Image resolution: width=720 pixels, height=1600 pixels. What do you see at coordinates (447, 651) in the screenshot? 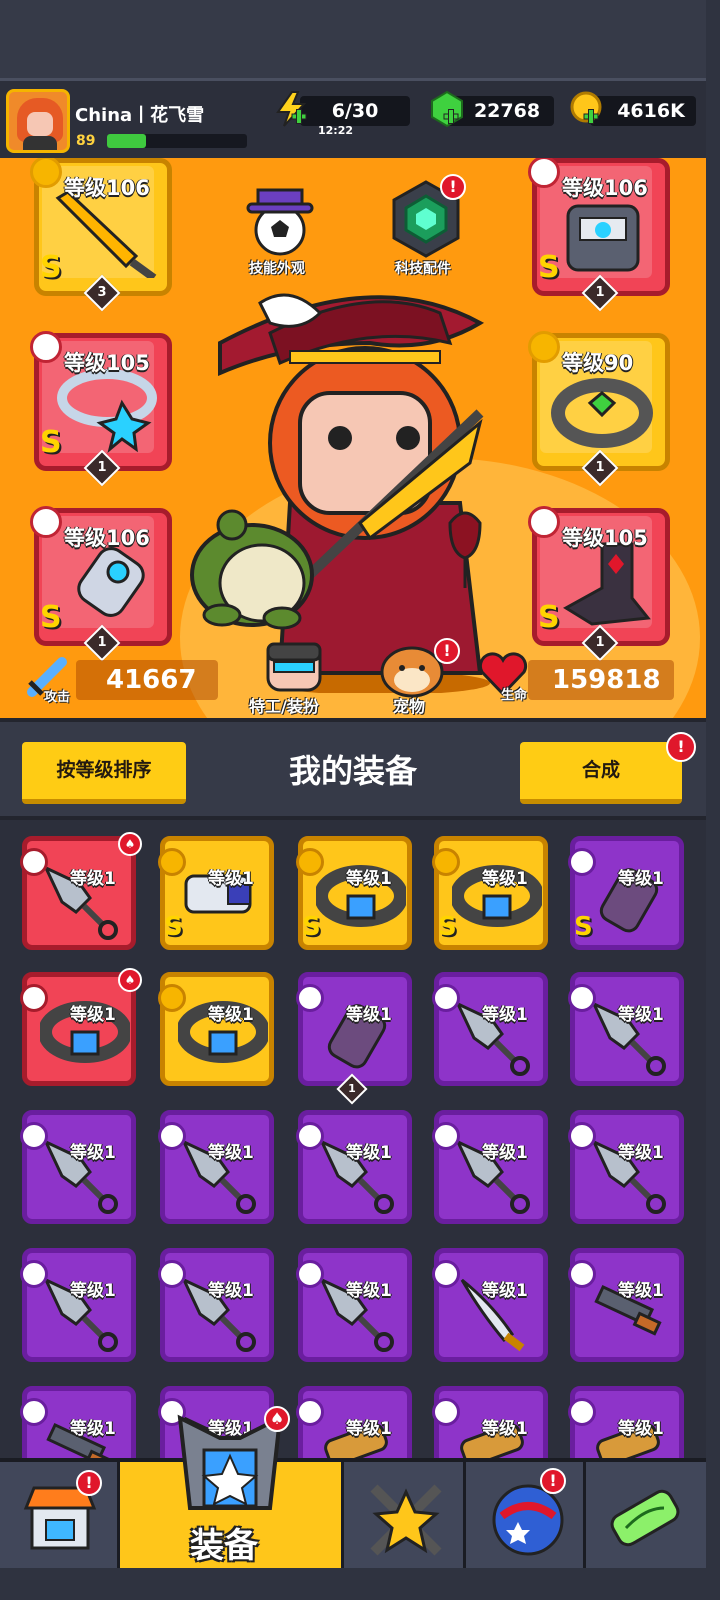
I see `pet-alert-badge: !` at bounding box center [447, 651].